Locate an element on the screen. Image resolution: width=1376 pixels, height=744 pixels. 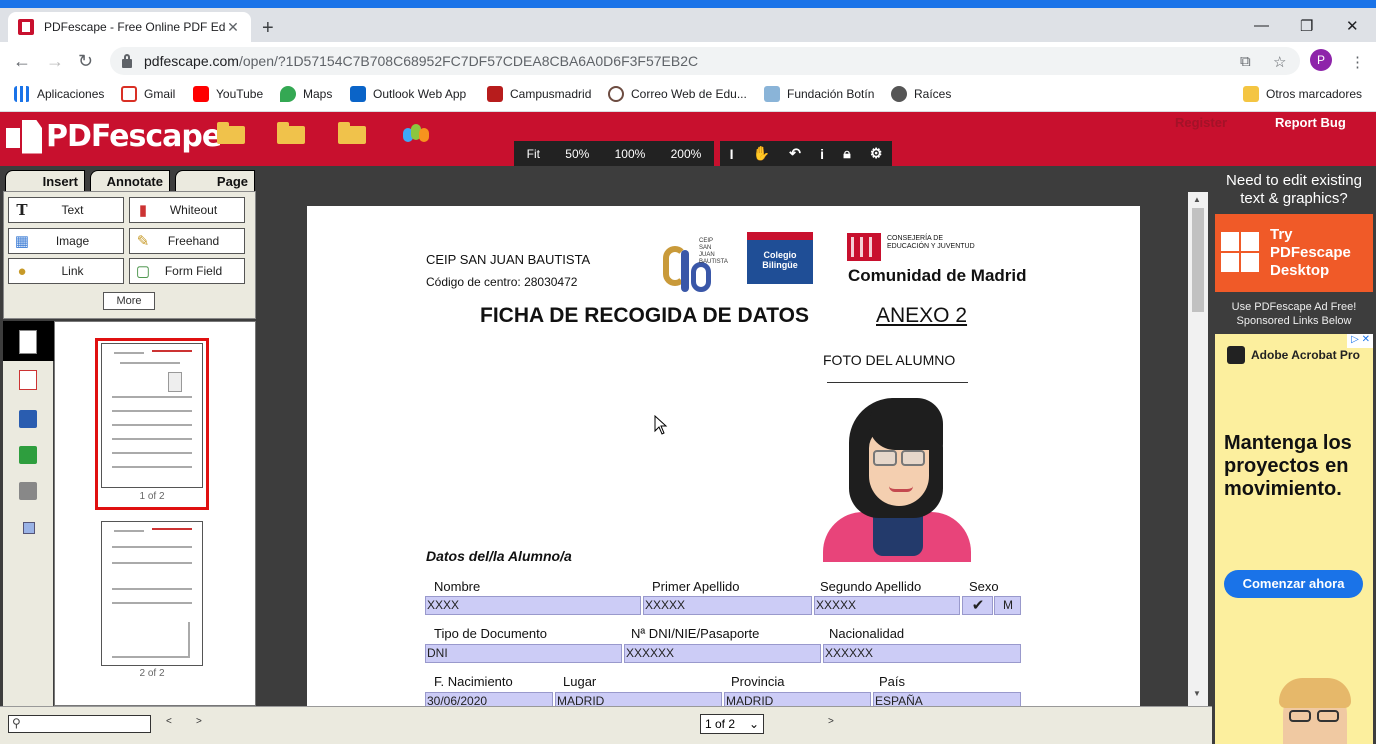
scrollbar-thumb is located at coordinates (1198, 260).